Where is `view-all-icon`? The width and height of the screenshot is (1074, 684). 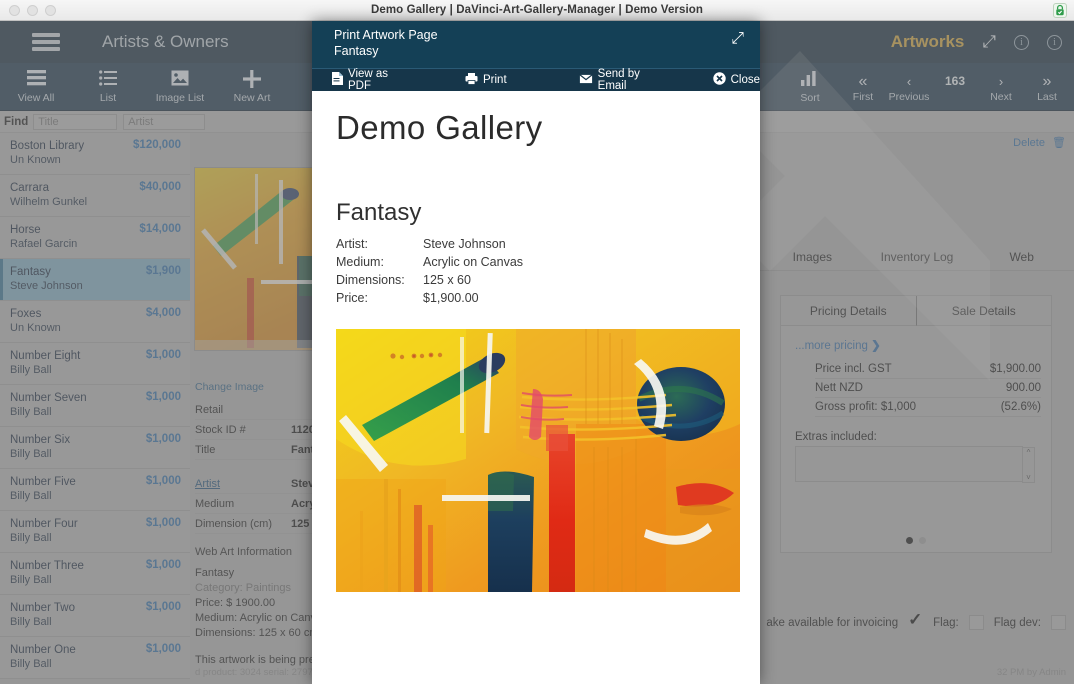 view-all-icon is located at coordinates (36, 79).